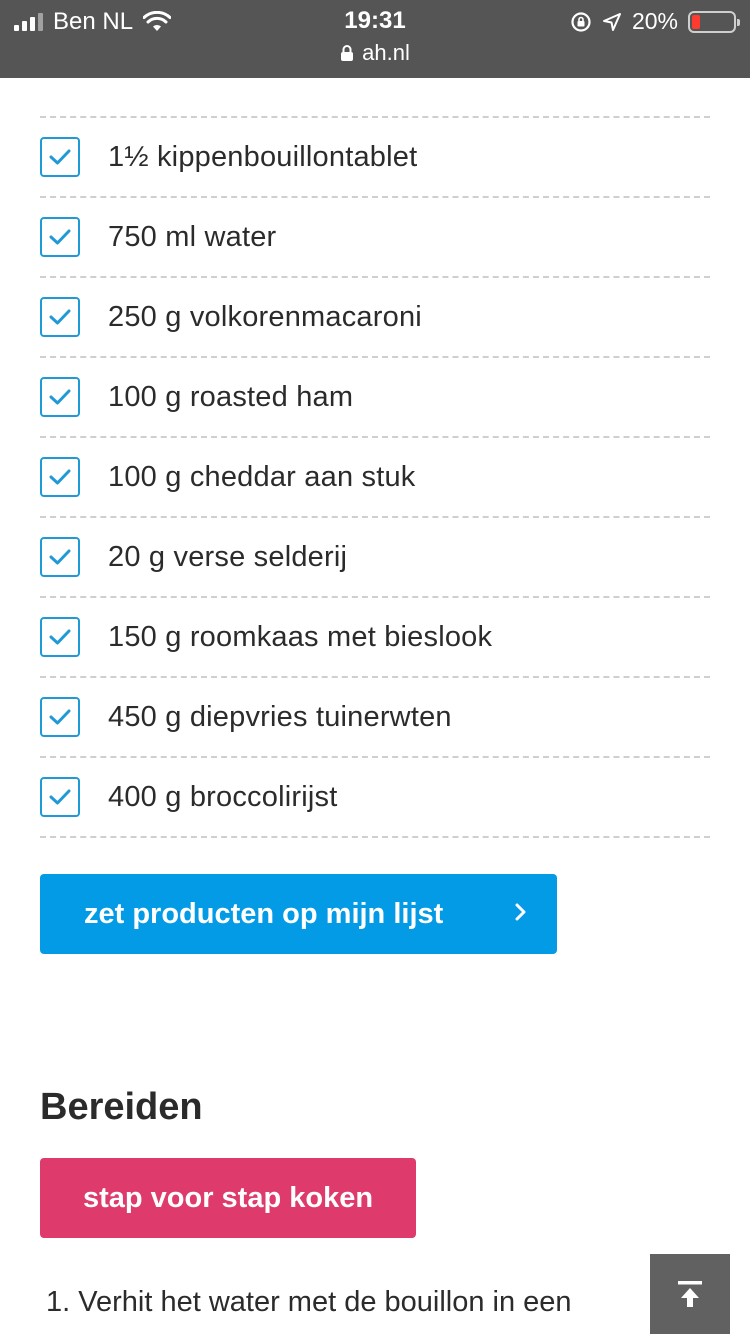 The width and height of the screenshot is (750, 1334). Describe the element at coordinates (263, 156) in the screenshot. I see `ingredient-label: 1½ kippenbouillontablet` at that location.